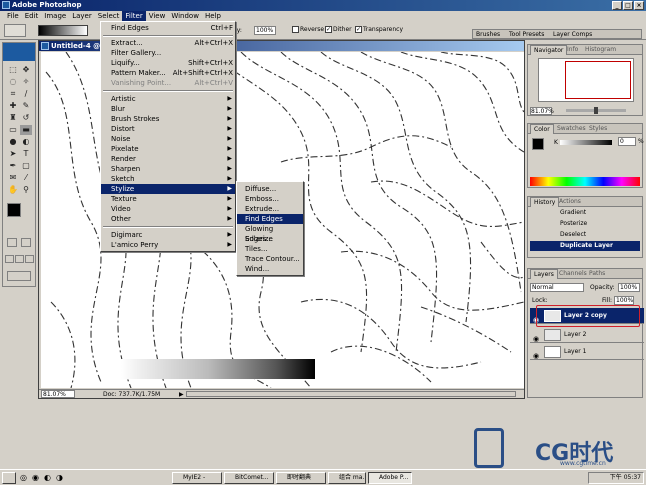 The width and height of the screenshot is (646, 485). What do you see at coordinates (572, 50) in the screenshot?
I see `tab-info: Info` at bounding box center [572, 50].